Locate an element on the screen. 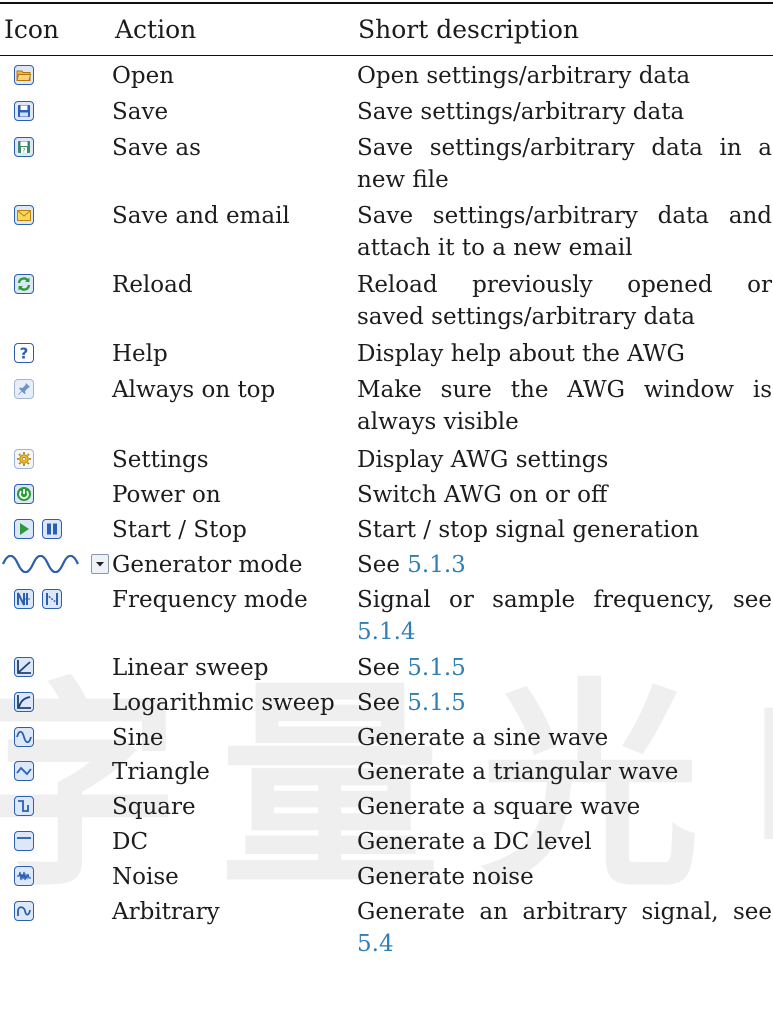 The image size is (773, 1019). description: Save settings/arbitrary data is located at coordinates (564, 113).